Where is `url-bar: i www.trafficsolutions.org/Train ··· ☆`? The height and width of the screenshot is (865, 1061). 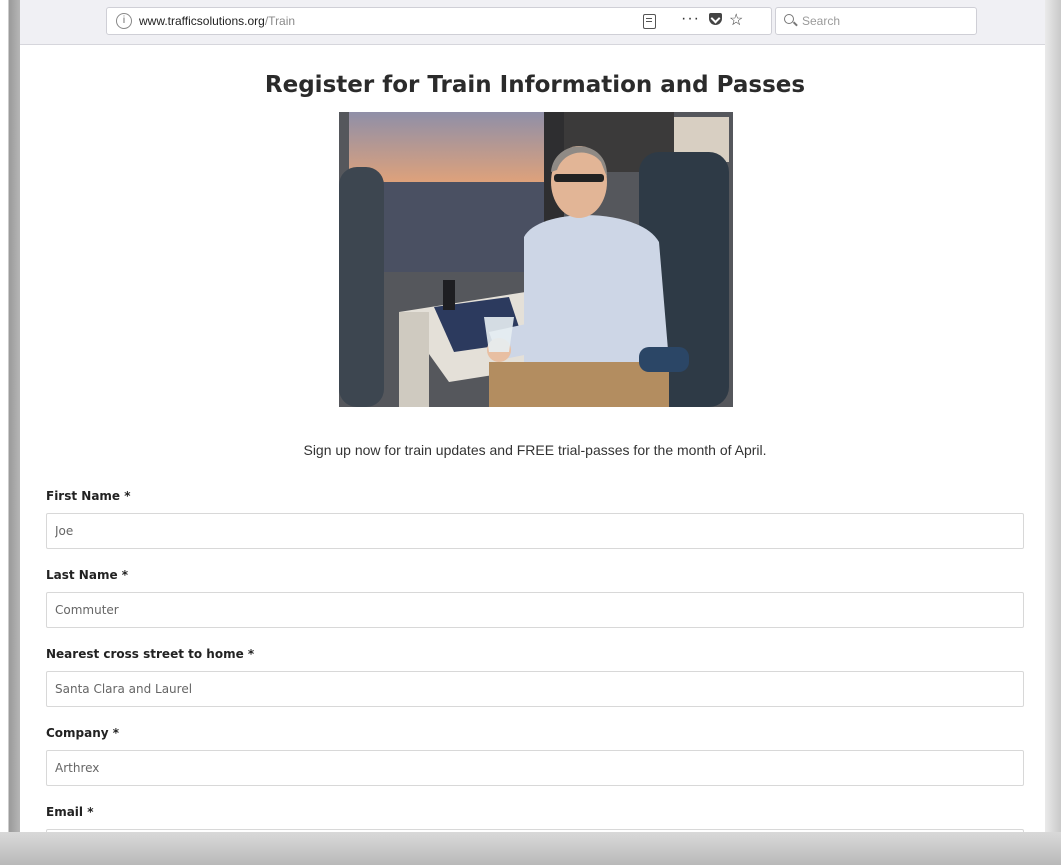 url-bar: i www.trafficsolutions.org/Train ··· ☆ is located at coordinates (439, 21).